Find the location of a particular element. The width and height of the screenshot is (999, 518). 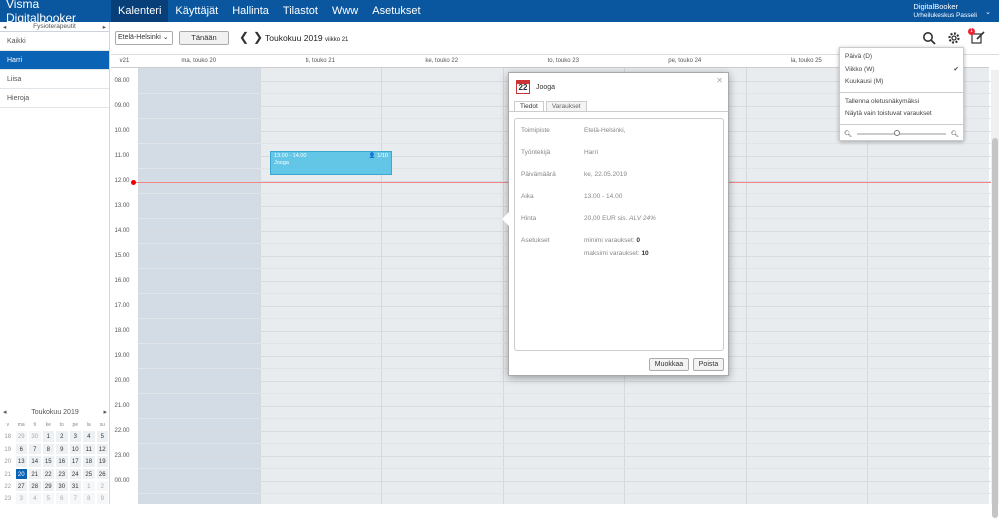

nav-hallinta: Hallinta is located at coordinates (250, 11).